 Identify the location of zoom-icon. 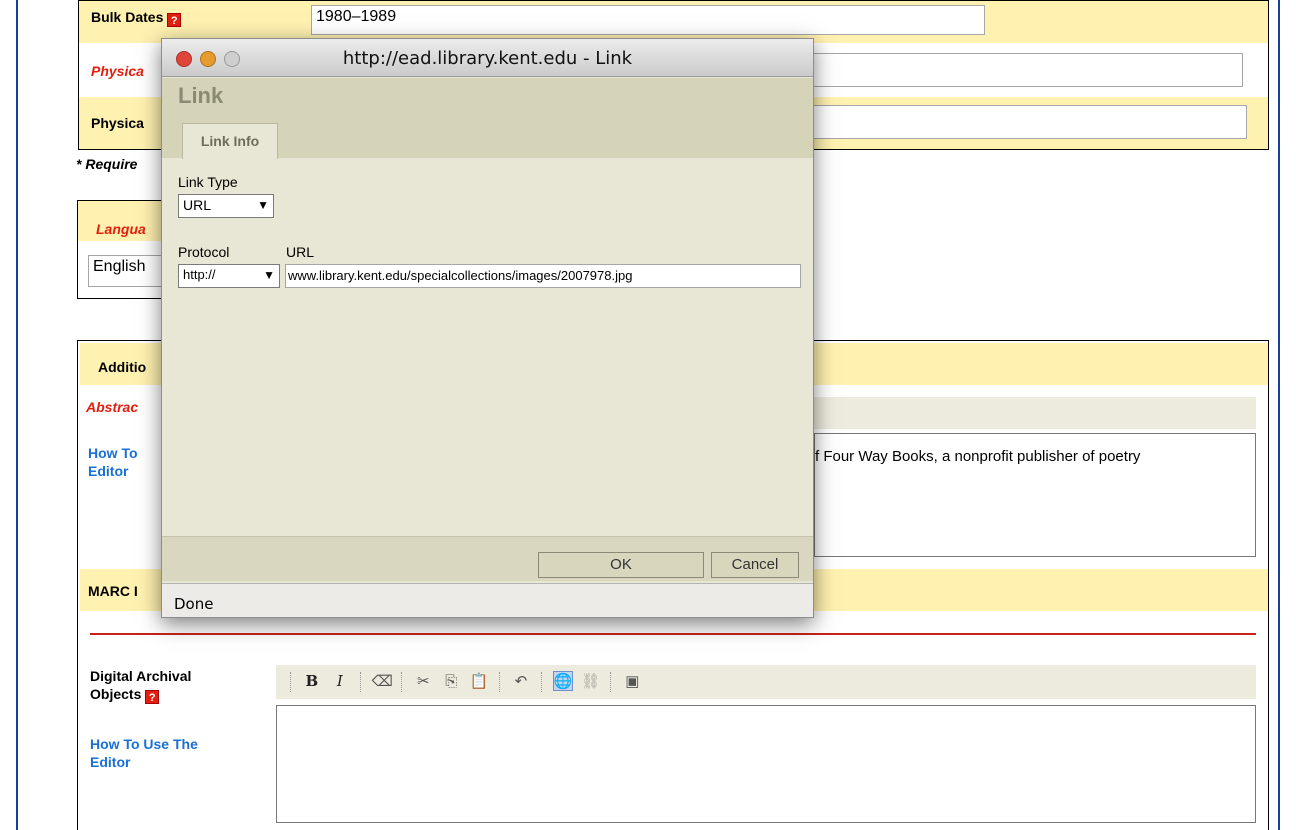
(232, 59).